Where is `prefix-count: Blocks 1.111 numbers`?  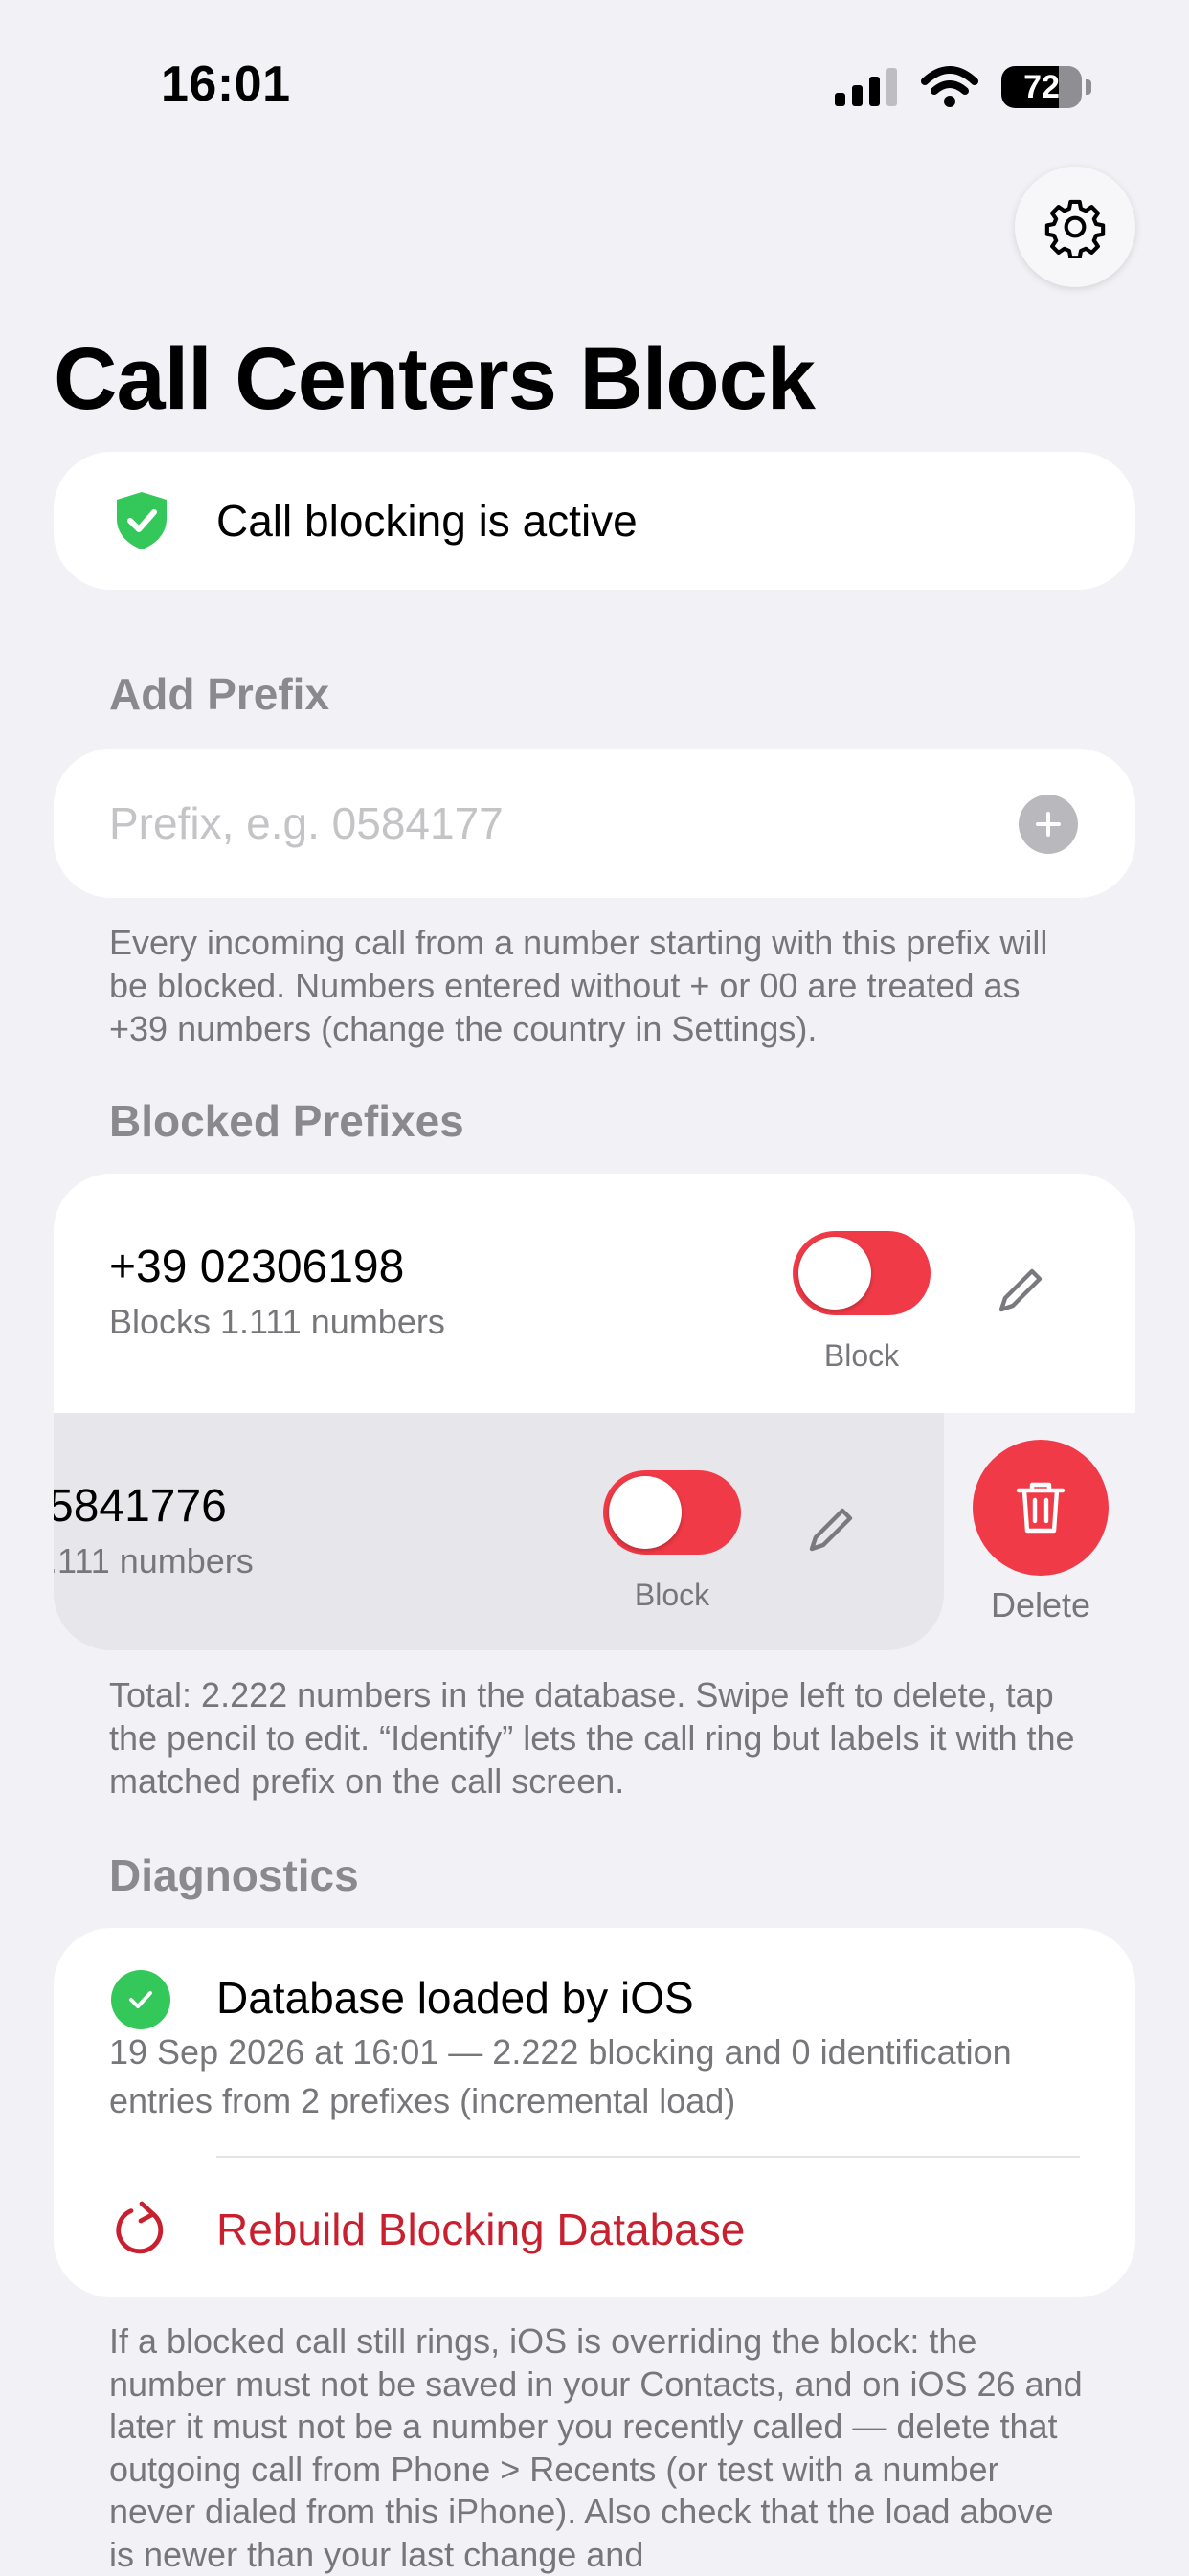 prefix-count: Blocks 1.111 numbers is located at coordinates (277, 1322).